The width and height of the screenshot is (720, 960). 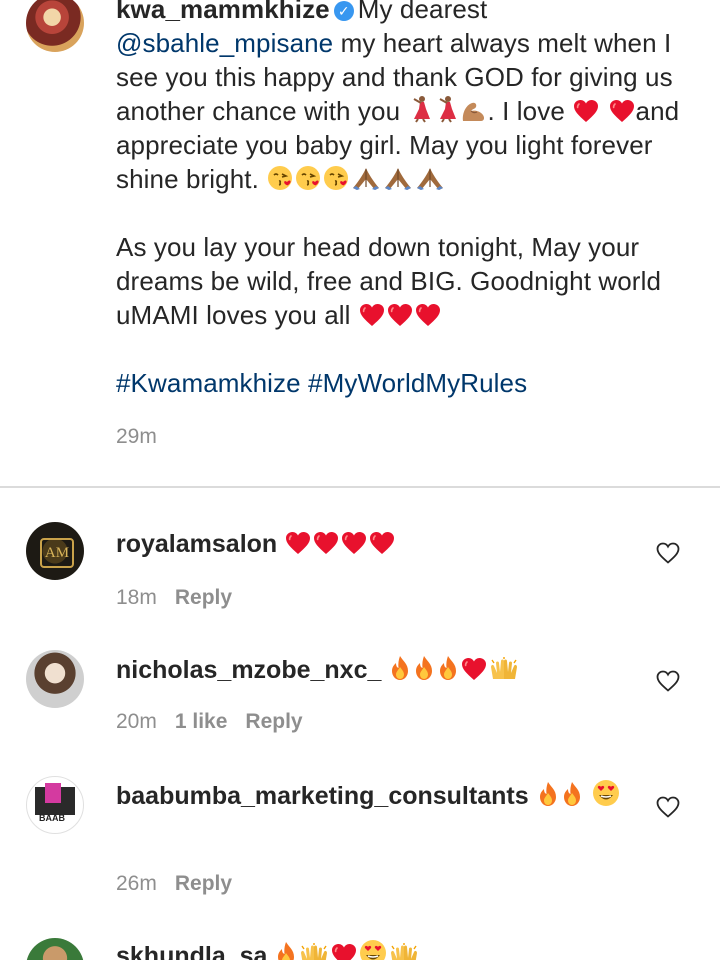 I want to click on commenter-avatar: AM, so click(x=55, y=551).